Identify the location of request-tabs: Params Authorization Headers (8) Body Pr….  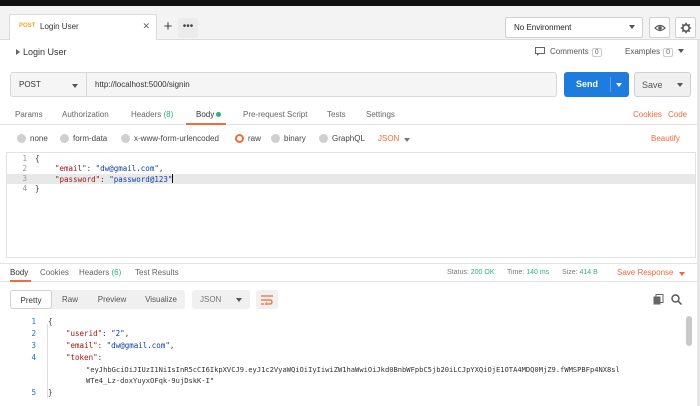
(350, 115).